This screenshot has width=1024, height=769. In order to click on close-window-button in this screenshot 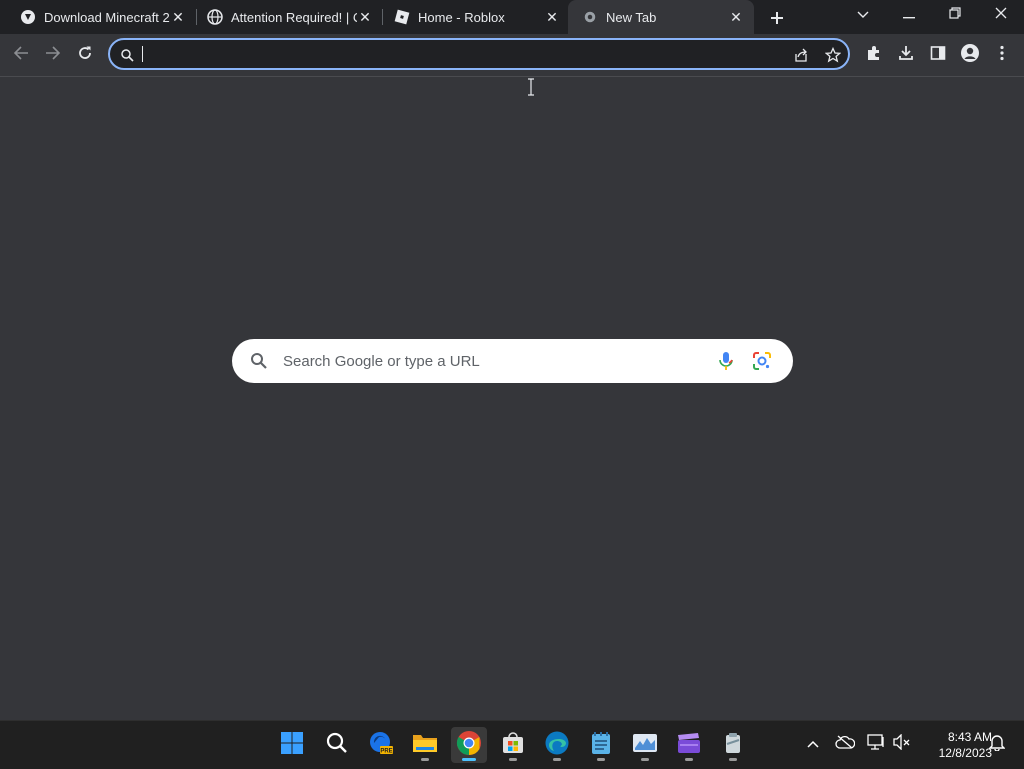, I will do `click(1001, 15)`.